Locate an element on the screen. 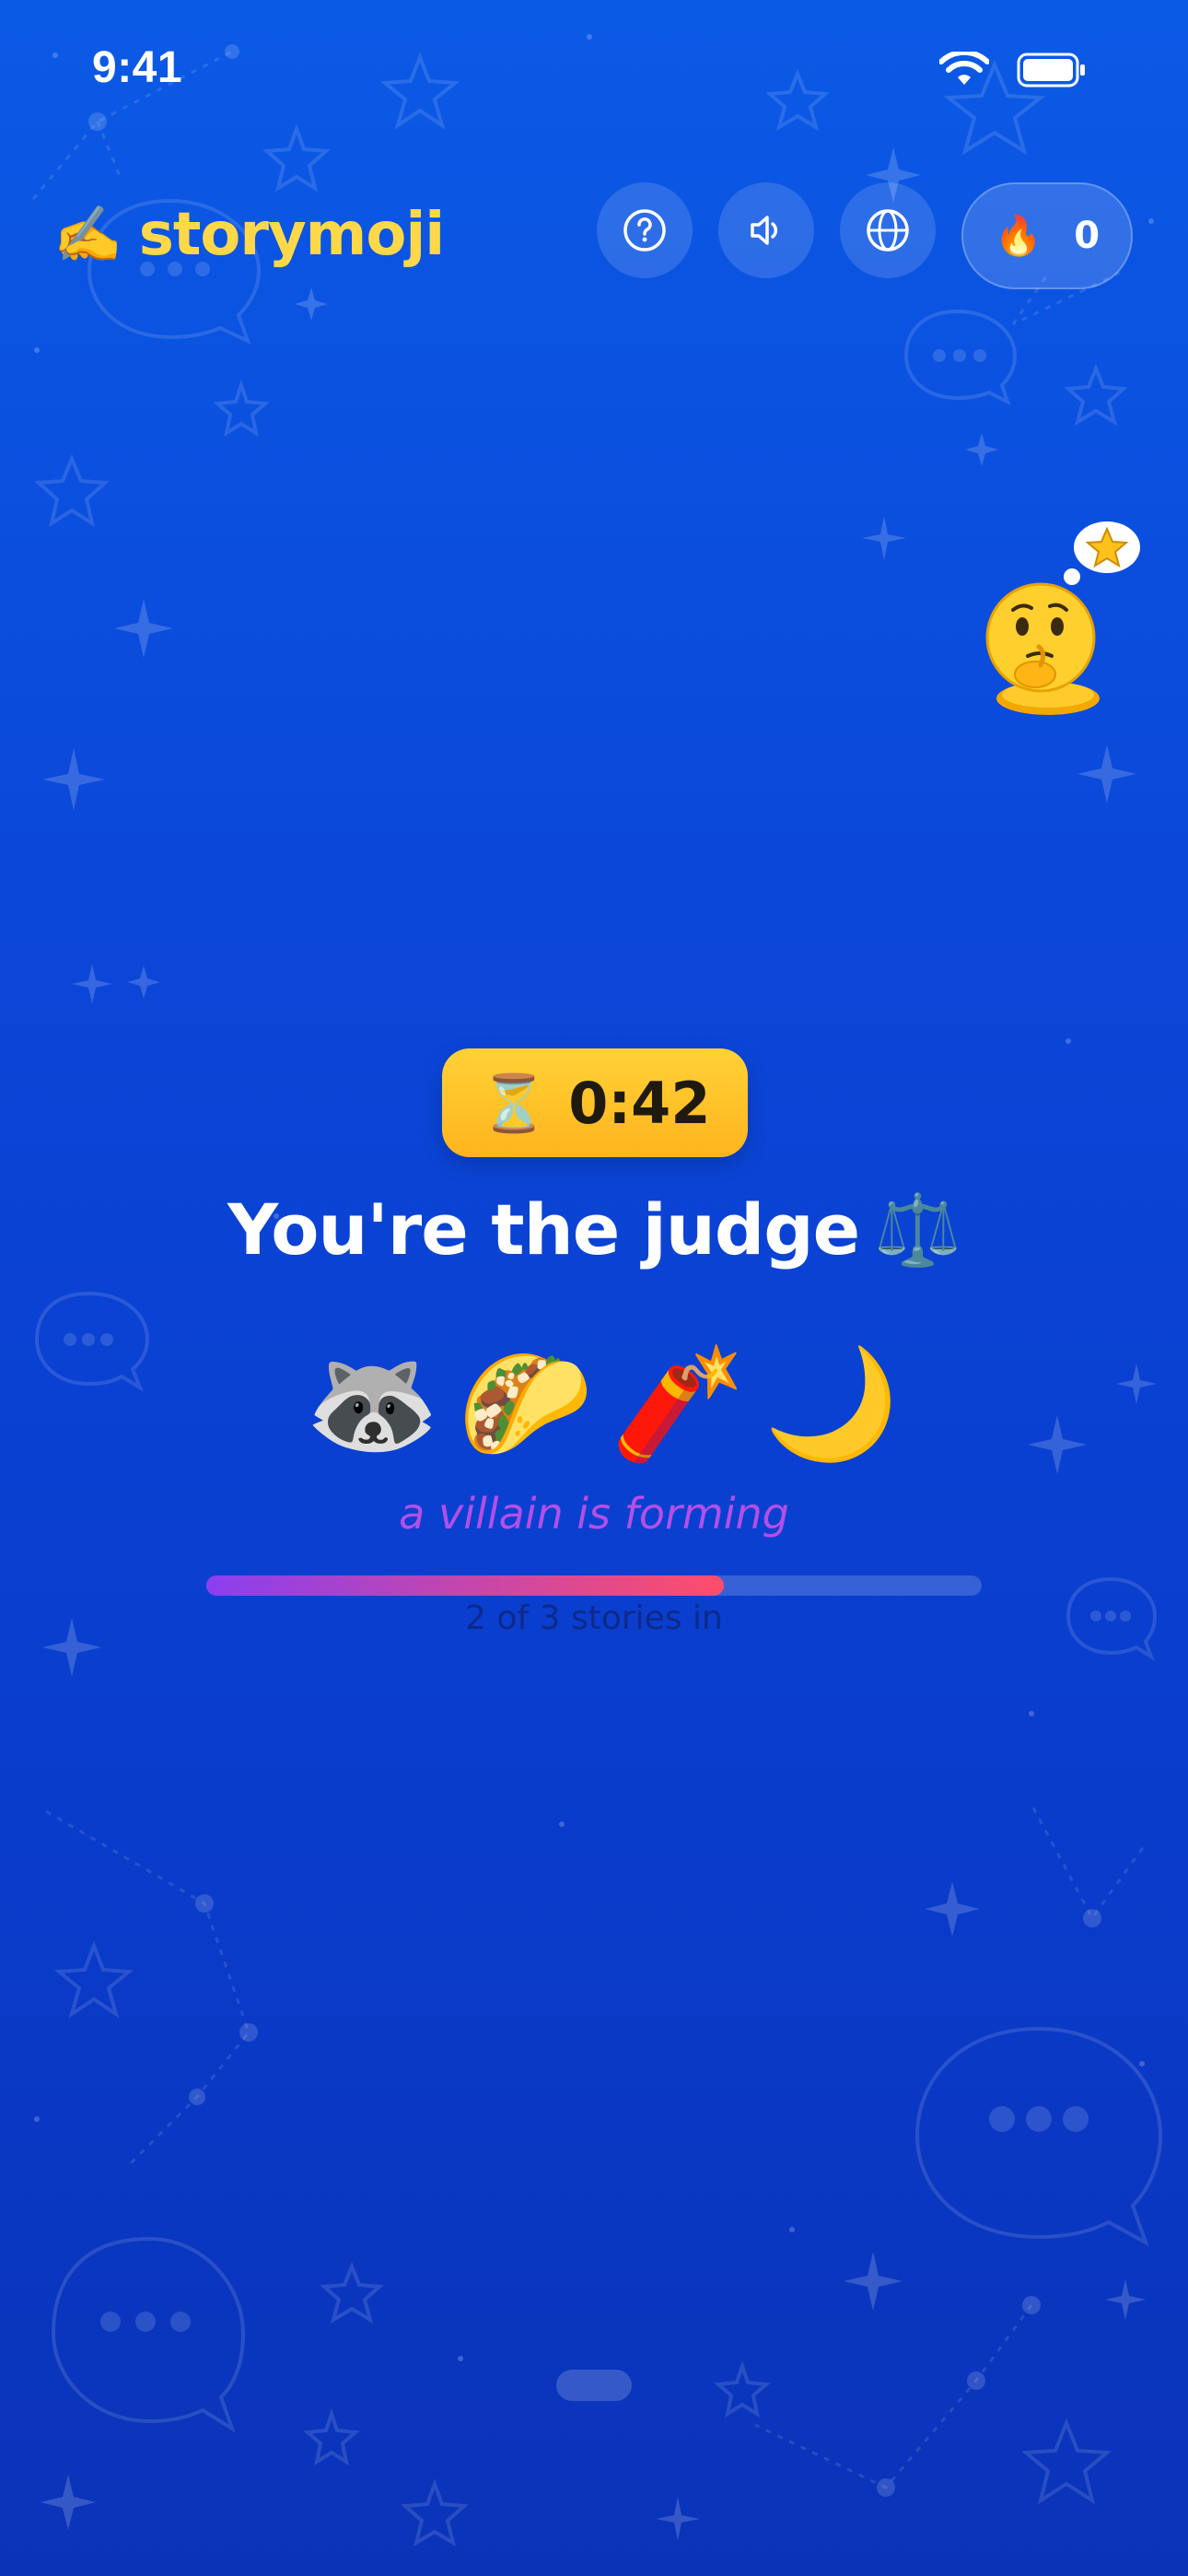 The height and width of the screenshot is (2576, 1188). progress-label: 2 of 3 stories in is located at coordinates (594, 1618).